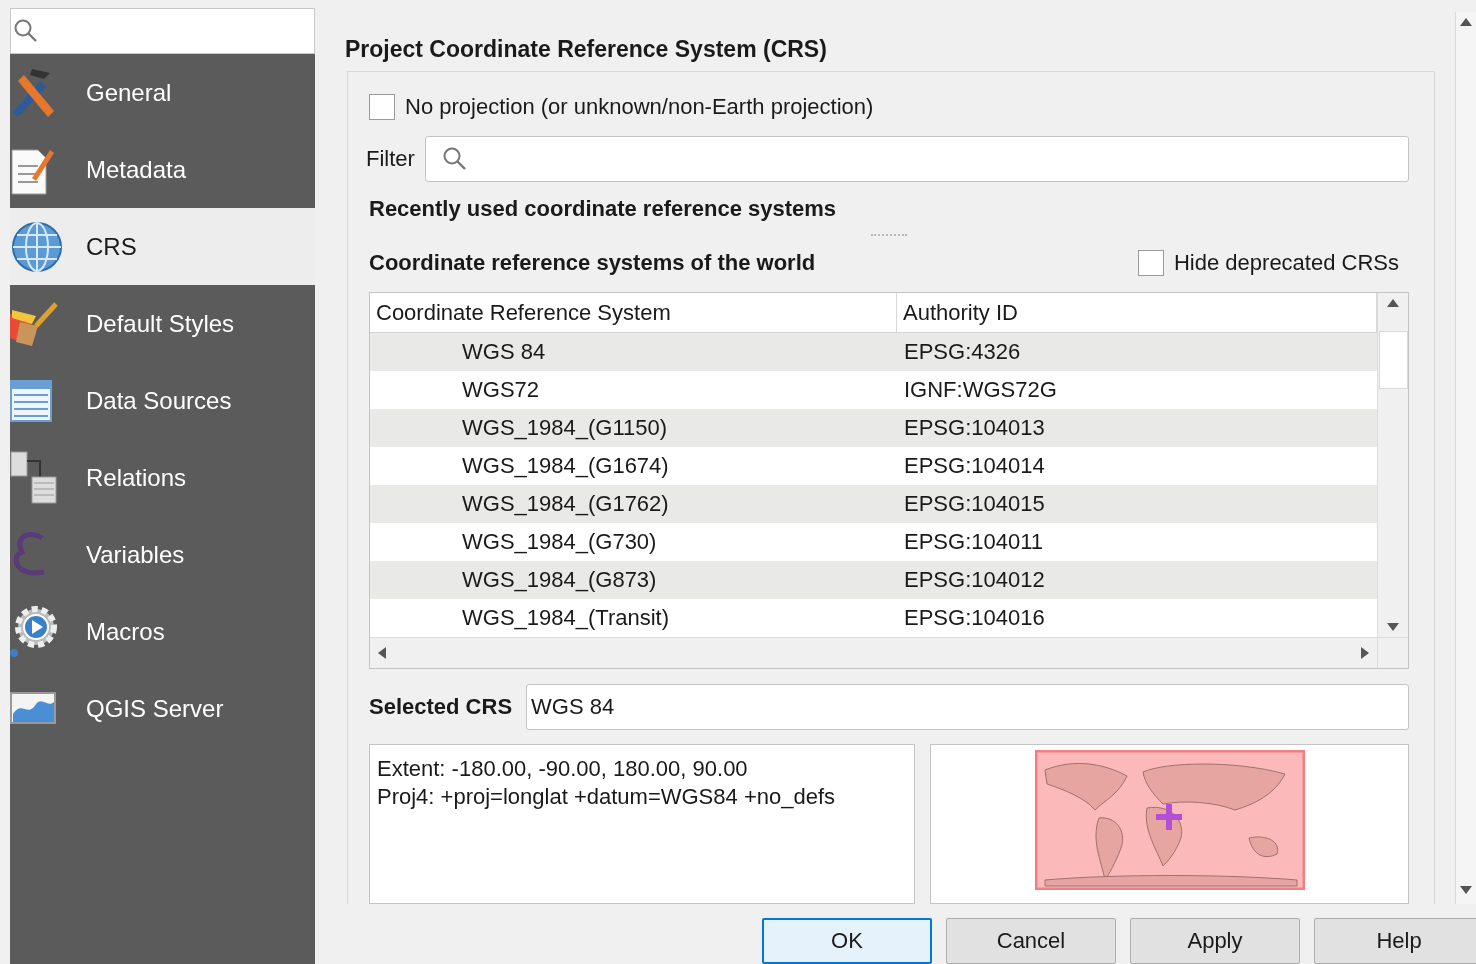  Describe the element at coordinates (35, 477) in the screenshot. I see `tables-icon` at that location.